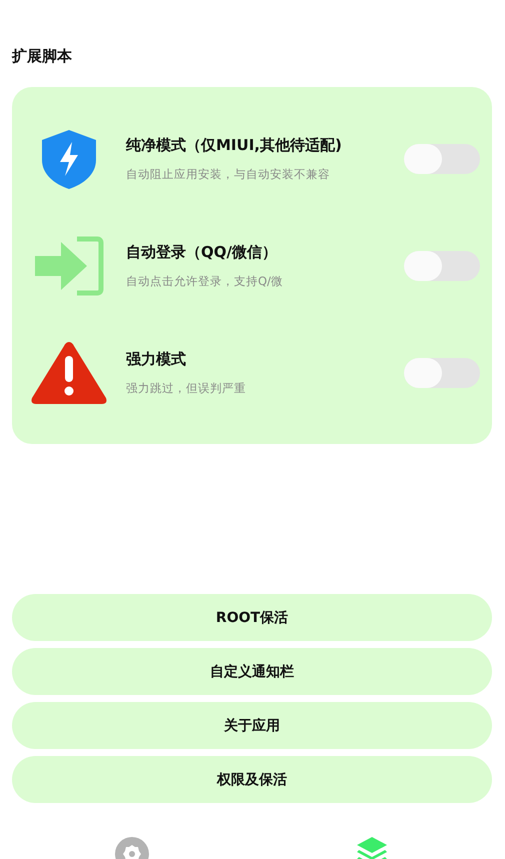 The image size is (505, 859). What do you see at coordinates (252, 671) in the screenshot?
I see `menu-button: 自定义通知栏` at bounding box center [252, 671].